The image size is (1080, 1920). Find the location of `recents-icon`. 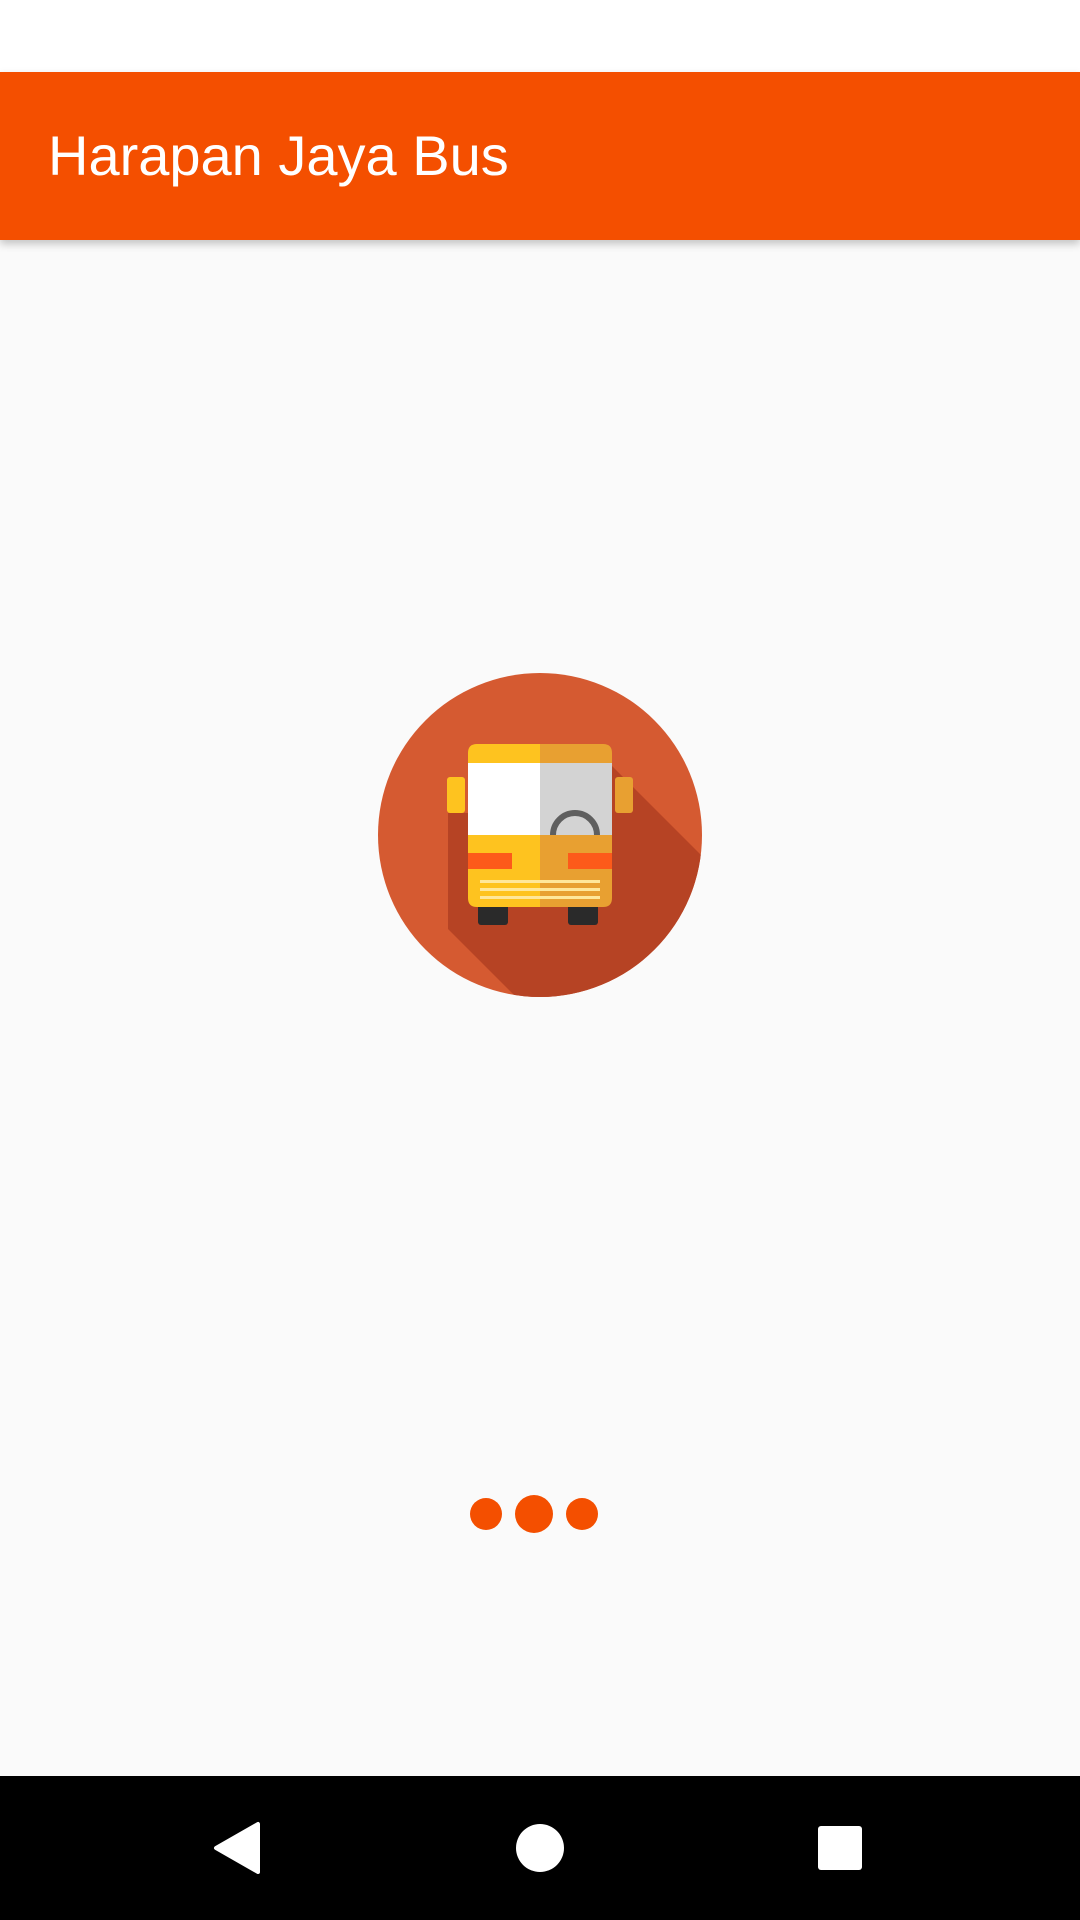

recents-icon is located at coordinates (840, 1848).